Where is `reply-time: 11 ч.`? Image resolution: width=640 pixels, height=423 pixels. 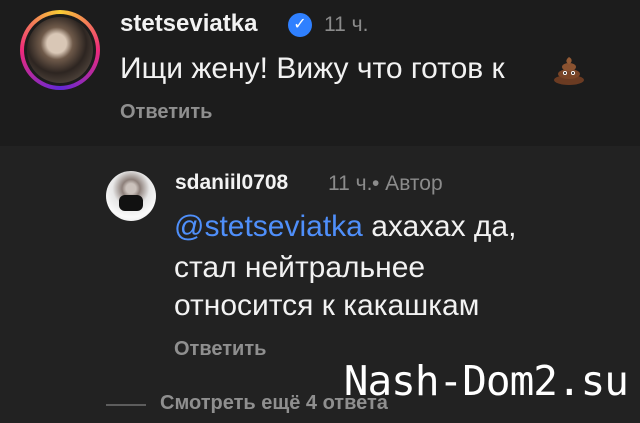 reply-time: 11 ч. is located at coordinates (350, 183).